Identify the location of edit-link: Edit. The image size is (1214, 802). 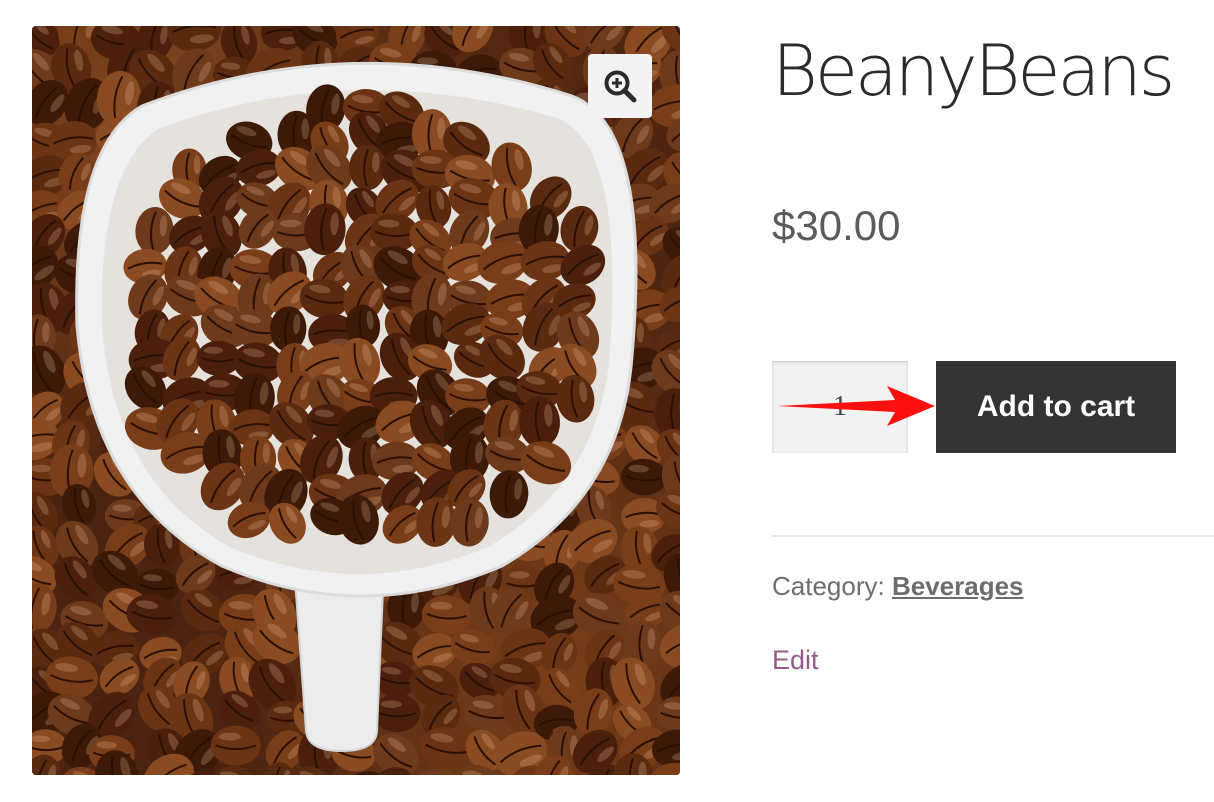
(795, 660).